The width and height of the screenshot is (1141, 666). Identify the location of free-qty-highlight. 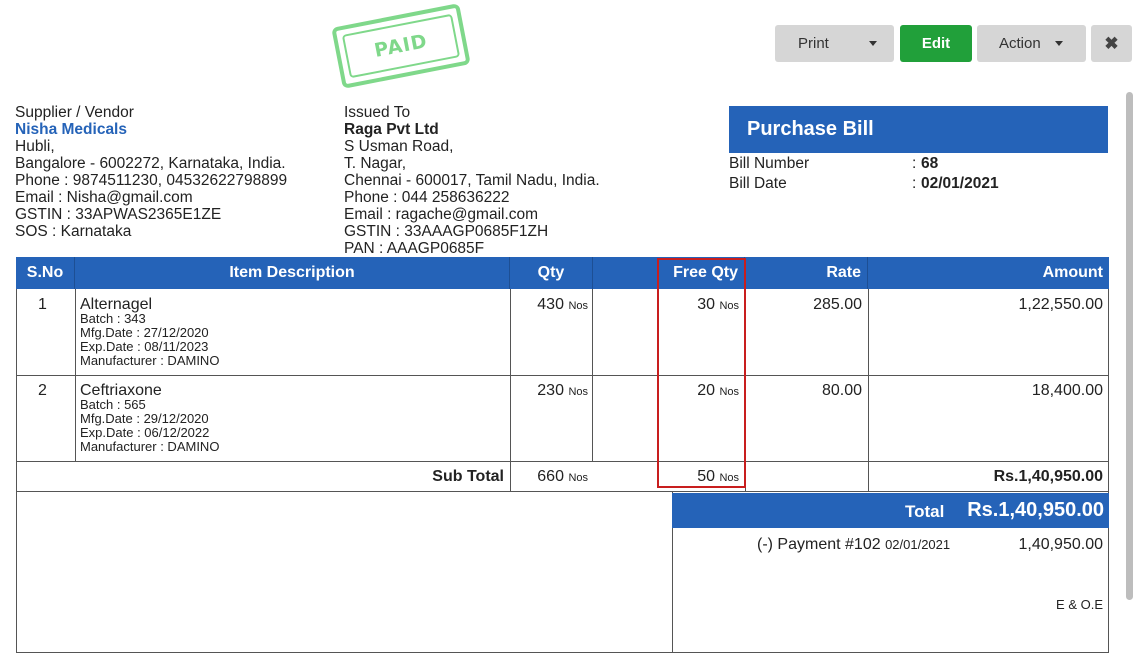
(701, 373).